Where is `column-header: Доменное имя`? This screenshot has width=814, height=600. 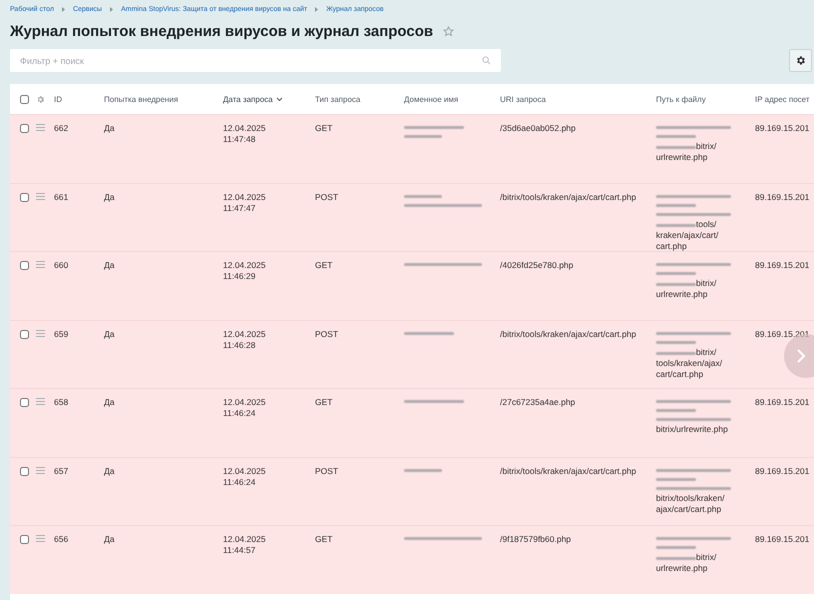 column-header: Доменное имя is located at coordinates (452, 99).